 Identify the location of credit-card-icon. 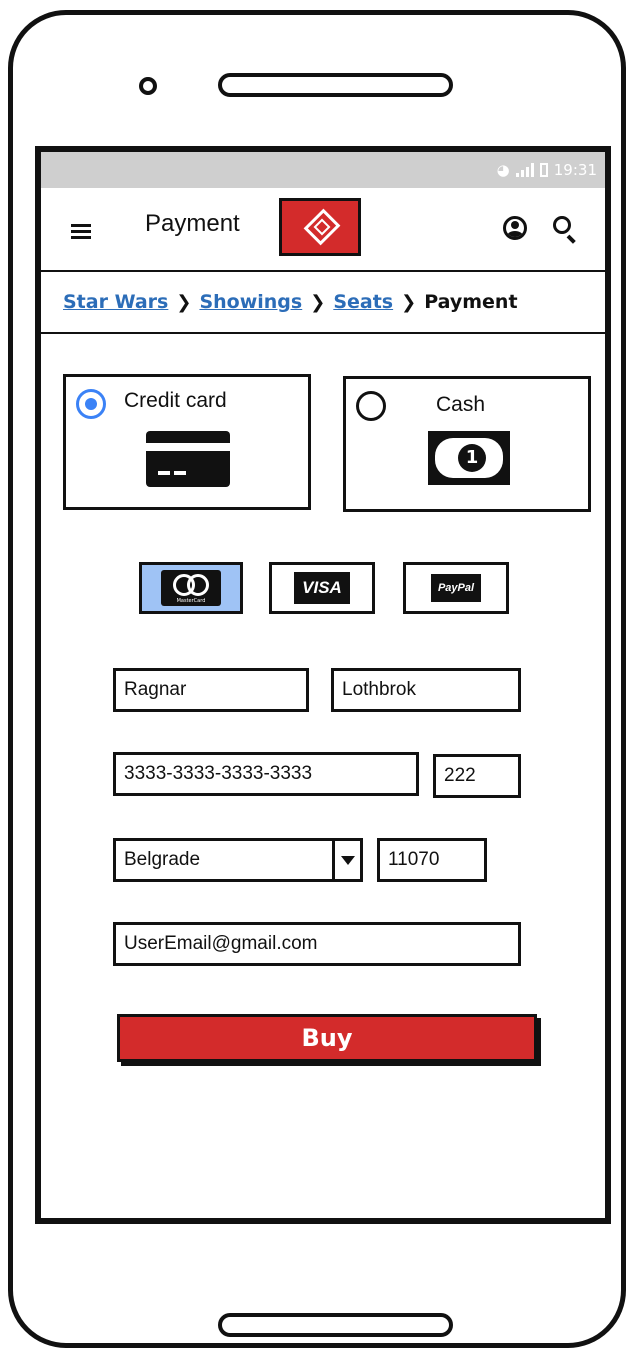
(188, 459).